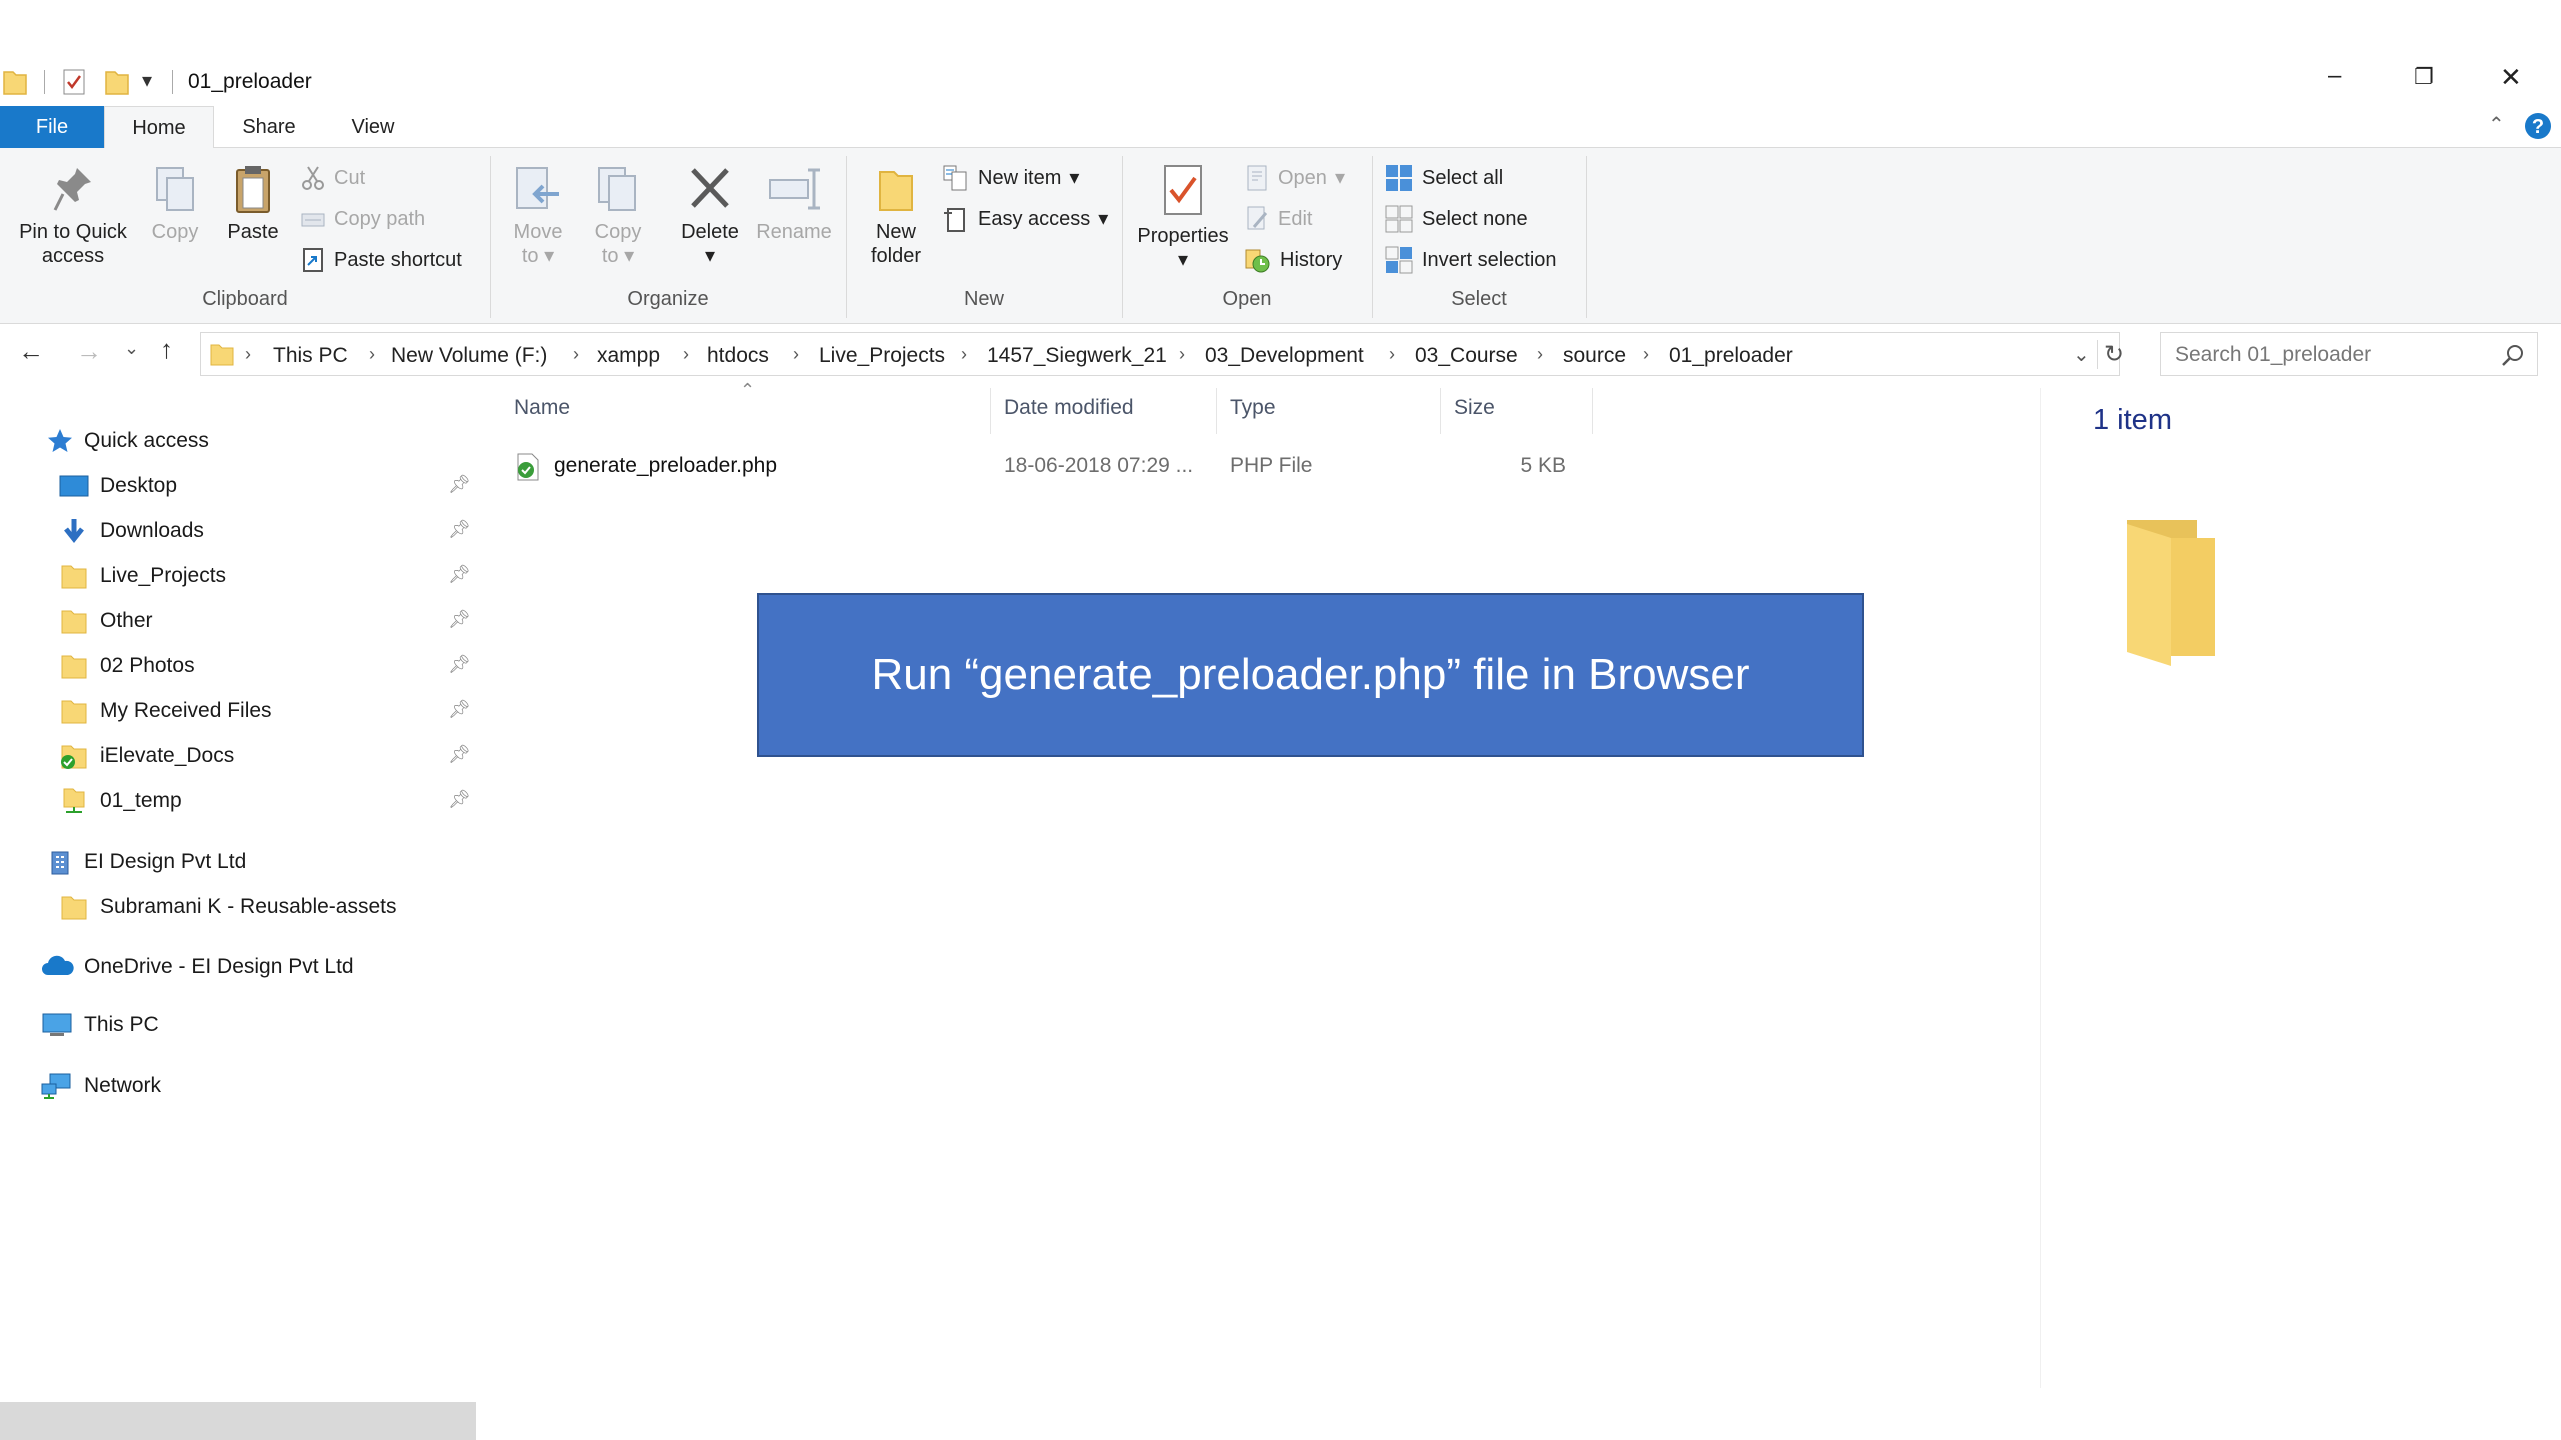 The image size is (2561, 1440). I want to click on divider, so click(172, 82).